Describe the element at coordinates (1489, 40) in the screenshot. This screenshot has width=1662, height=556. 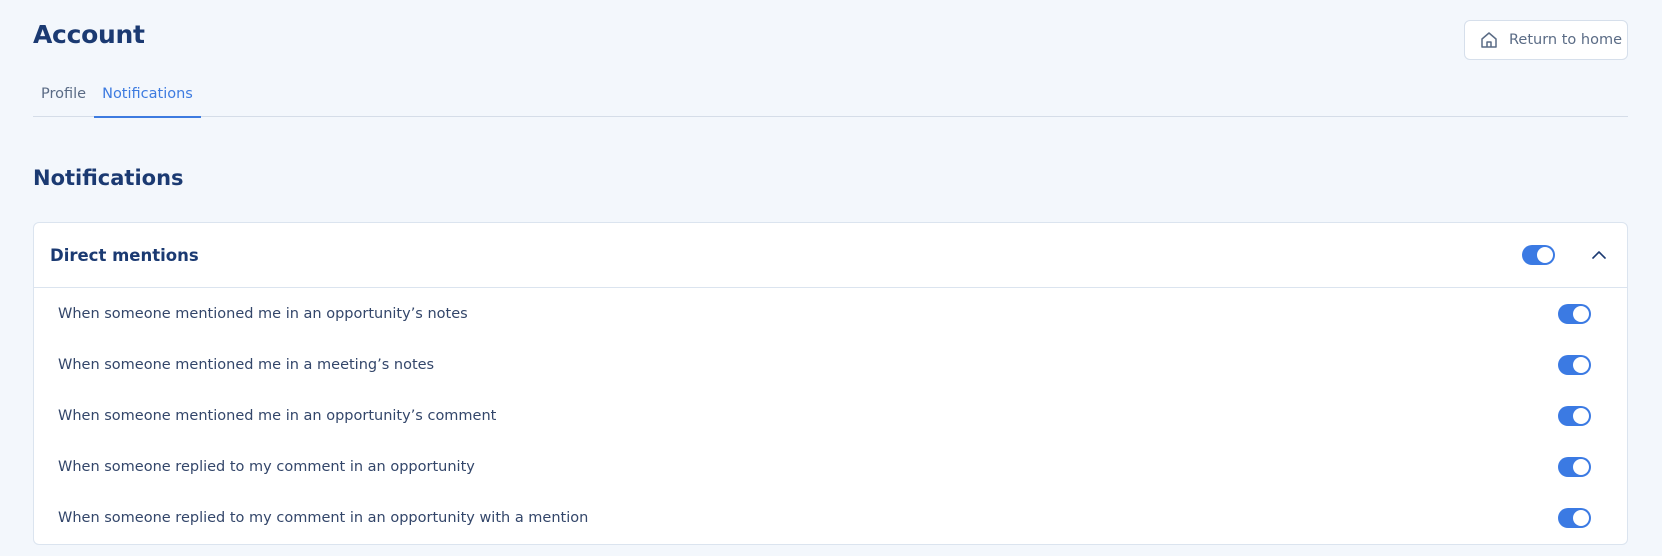
I see `home-icon` at that location.